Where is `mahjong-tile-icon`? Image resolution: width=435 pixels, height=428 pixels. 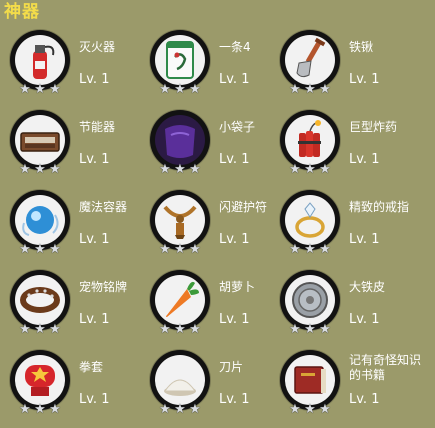
mahjong-tile-icon is located at coordinates (180, 60).